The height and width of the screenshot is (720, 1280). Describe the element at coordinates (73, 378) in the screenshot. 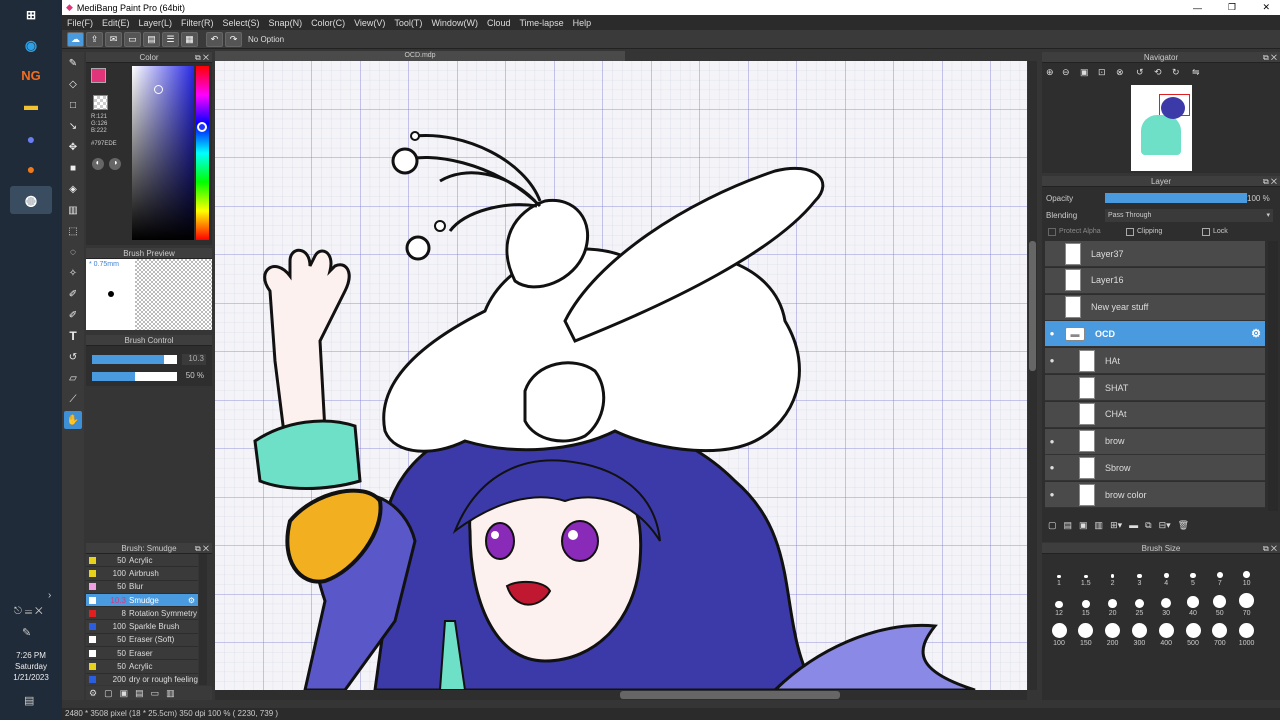

I see `divide-tool-icon: ▱` at that location.